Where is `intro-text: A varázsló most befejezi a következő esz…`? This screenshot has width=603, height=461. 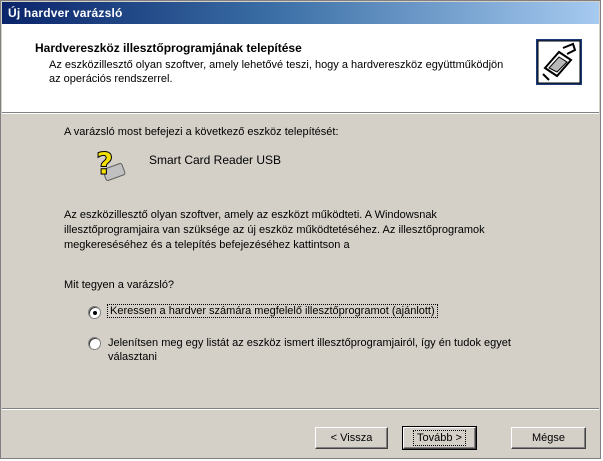 intro-text: A varázsló most befejezi a következő esz… is located at coordinates (201, 132).